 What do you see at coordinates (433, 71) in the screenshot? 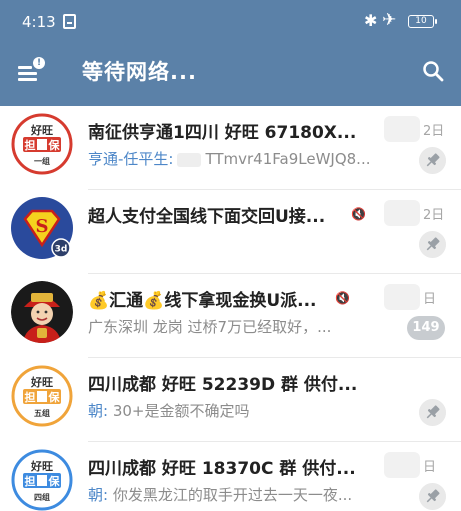
I see `search-icon` at bounding box center [433, 71].